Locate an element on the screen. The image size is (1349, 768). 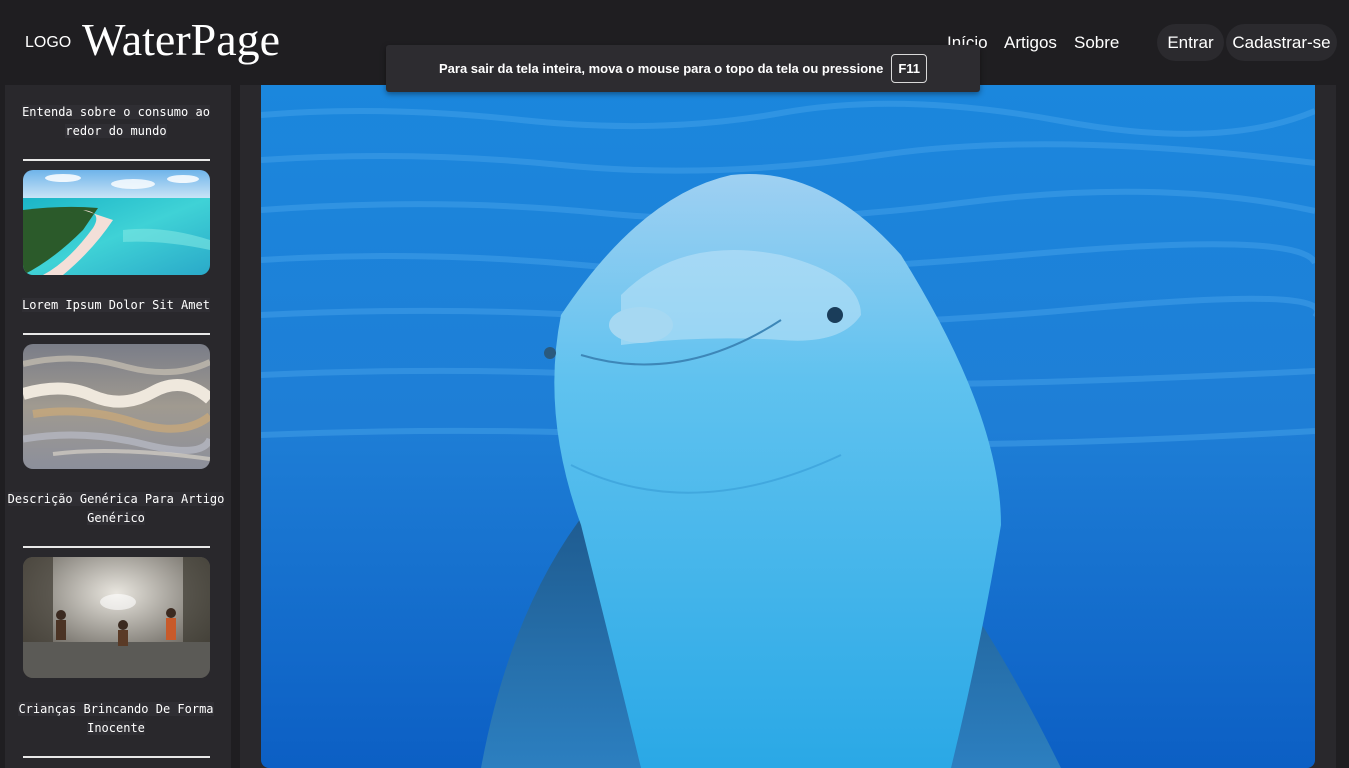
logo-label: LOGO is located at coordinates (48, 43).